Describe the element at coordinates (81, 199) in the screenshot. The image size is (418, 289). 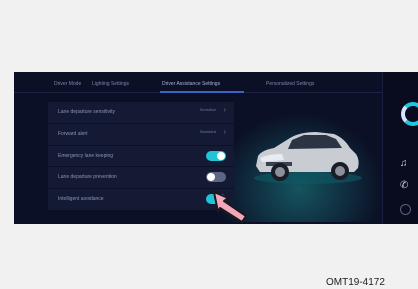
I see `setting-label: Intelligent avoidance` at that location.